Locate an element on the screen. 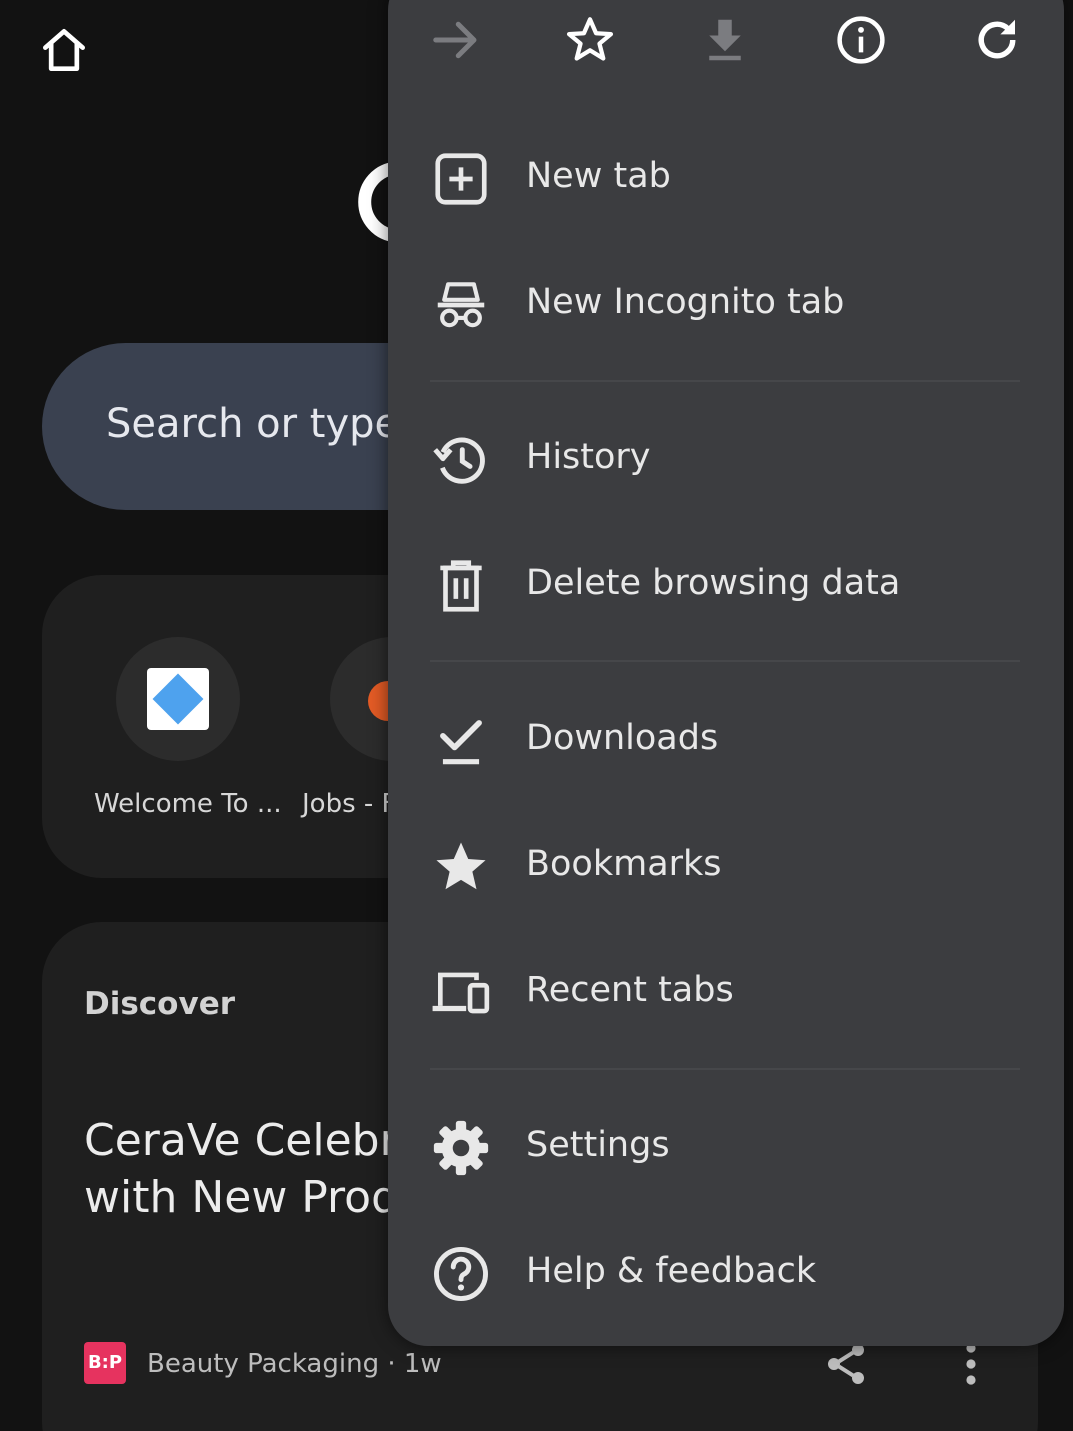  refresh-icon is located at coordinates (997, 39).